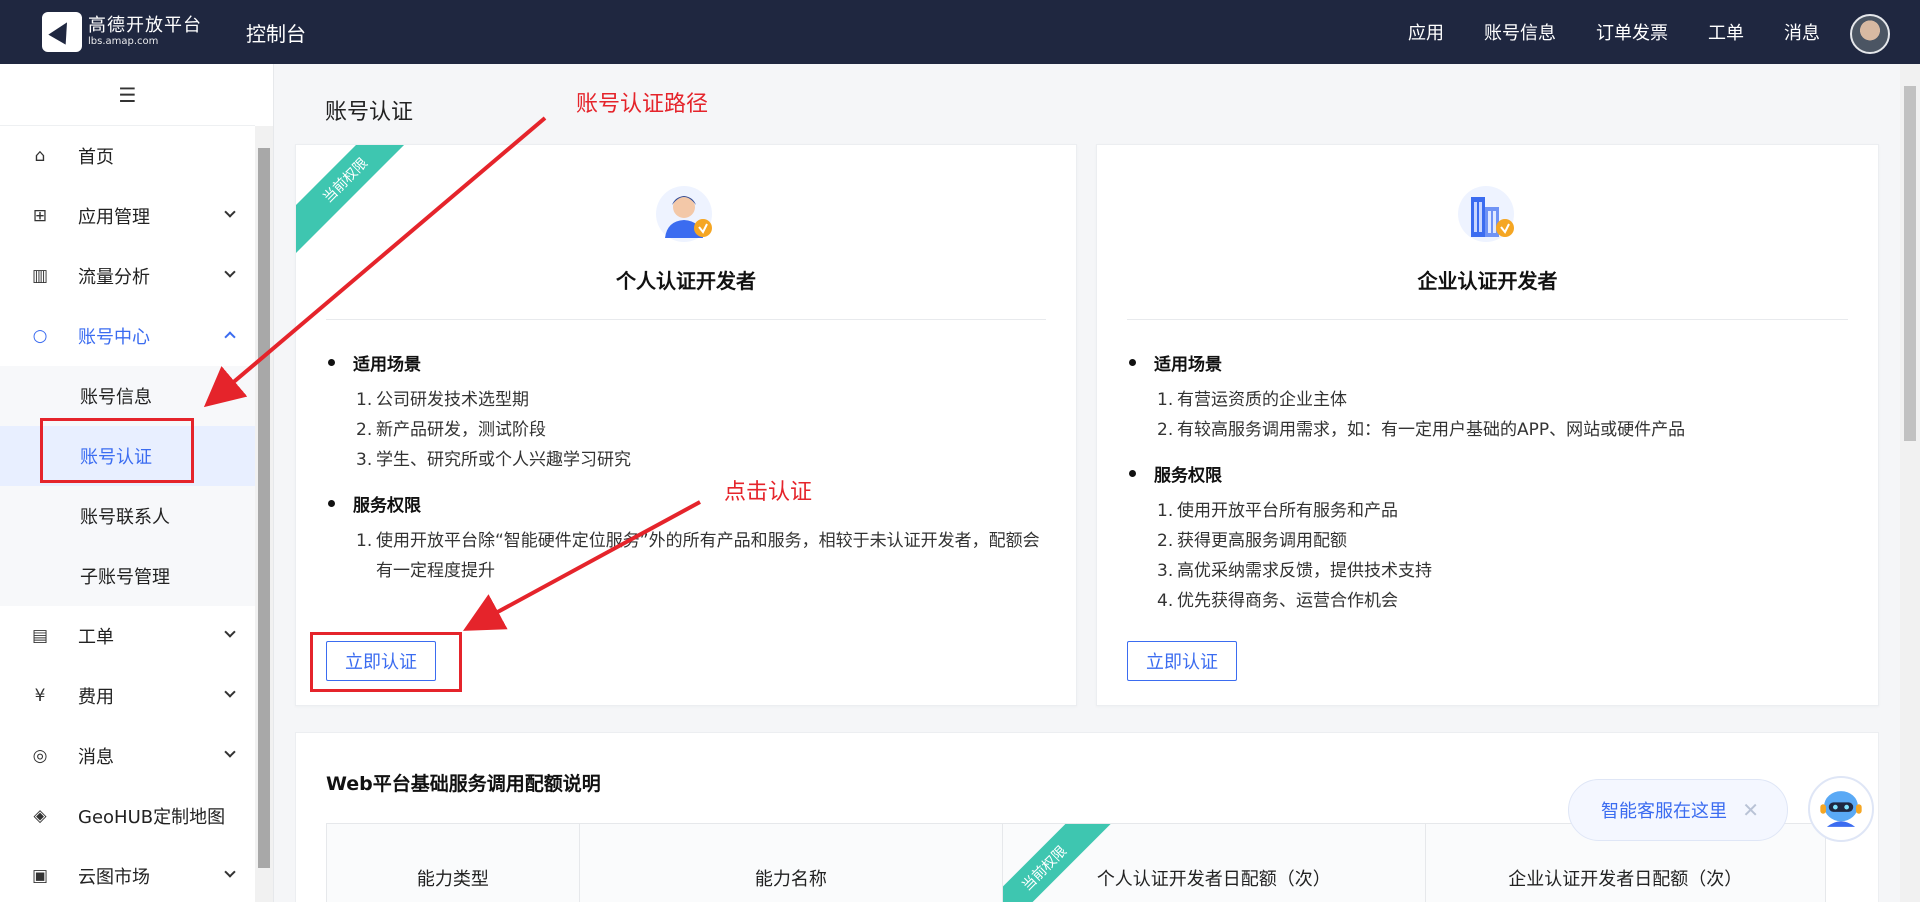  I want to click on sidebar-item-account-contacts: 账号联系人, so click(128, 516).